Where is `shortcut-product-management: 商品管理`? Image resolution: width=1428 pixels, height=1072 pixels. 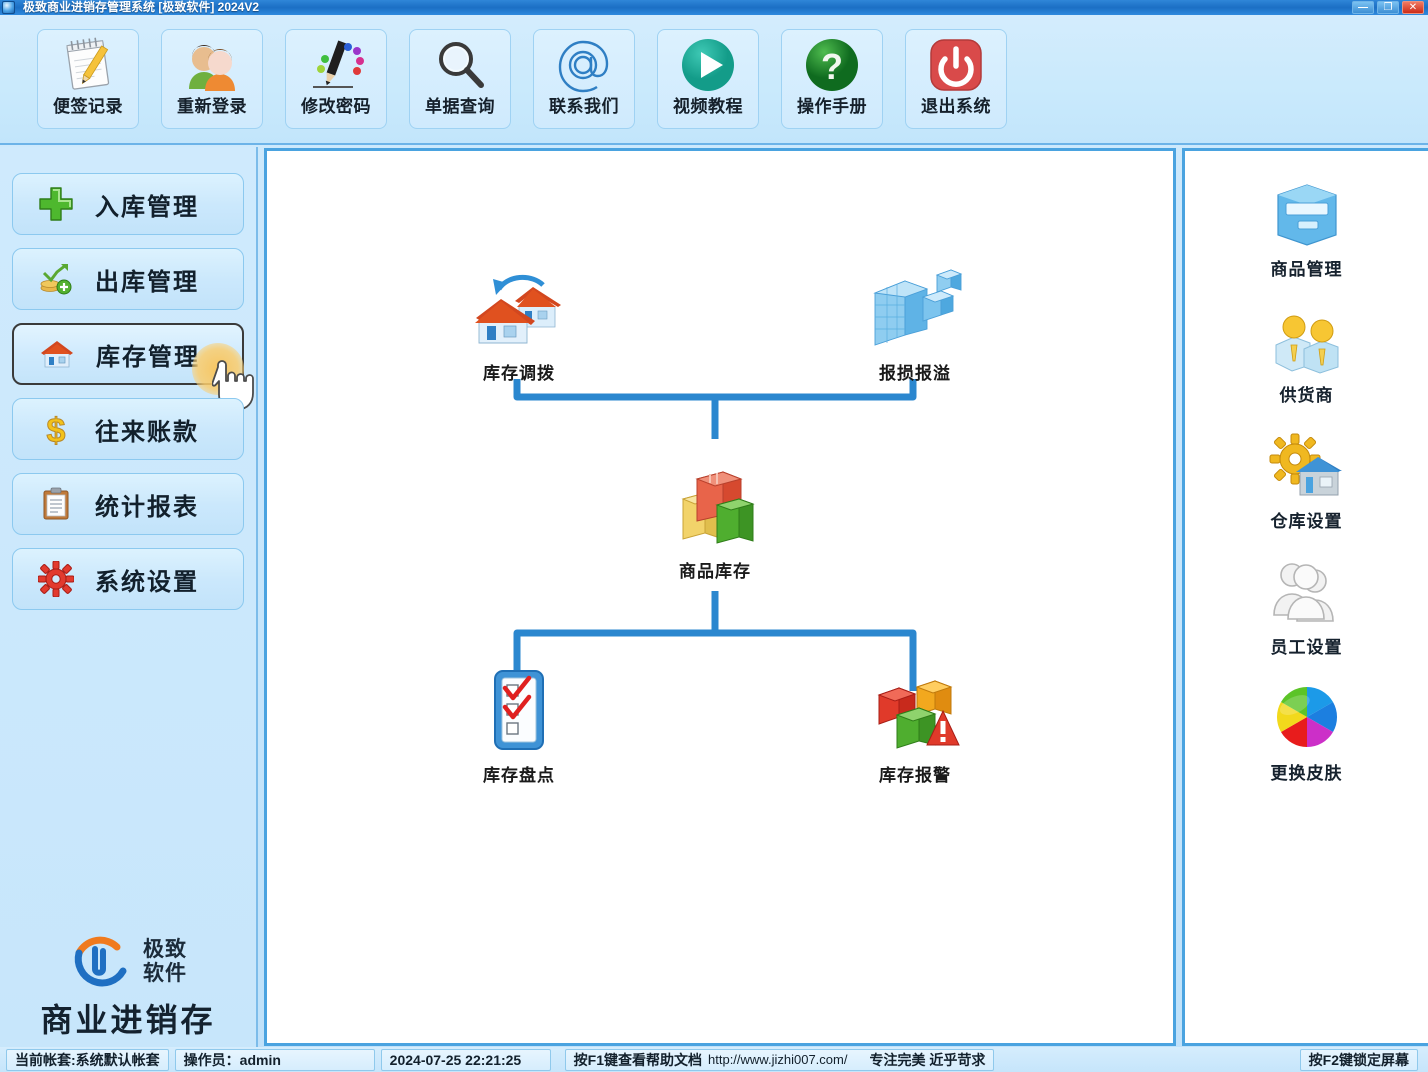
shortcut-product-management: 商品管理 is located at coordinates (1307, 238).